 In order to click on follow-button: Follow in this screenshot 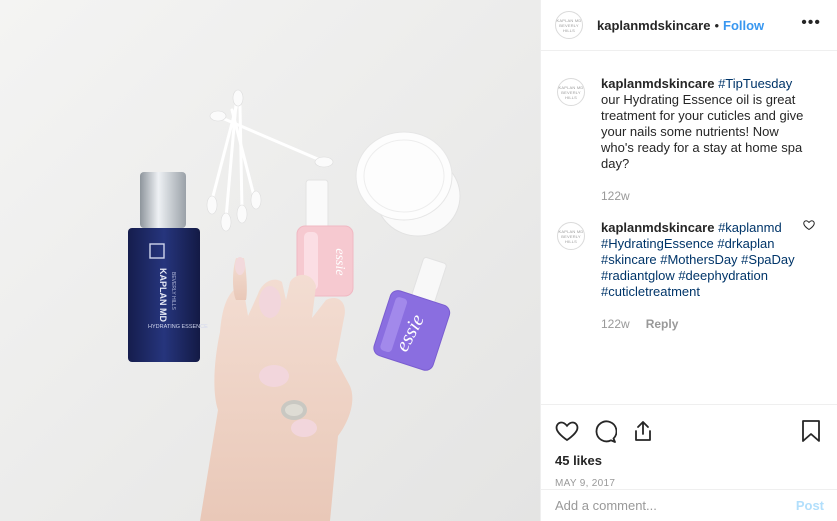, I will do `click(743, 25)`.